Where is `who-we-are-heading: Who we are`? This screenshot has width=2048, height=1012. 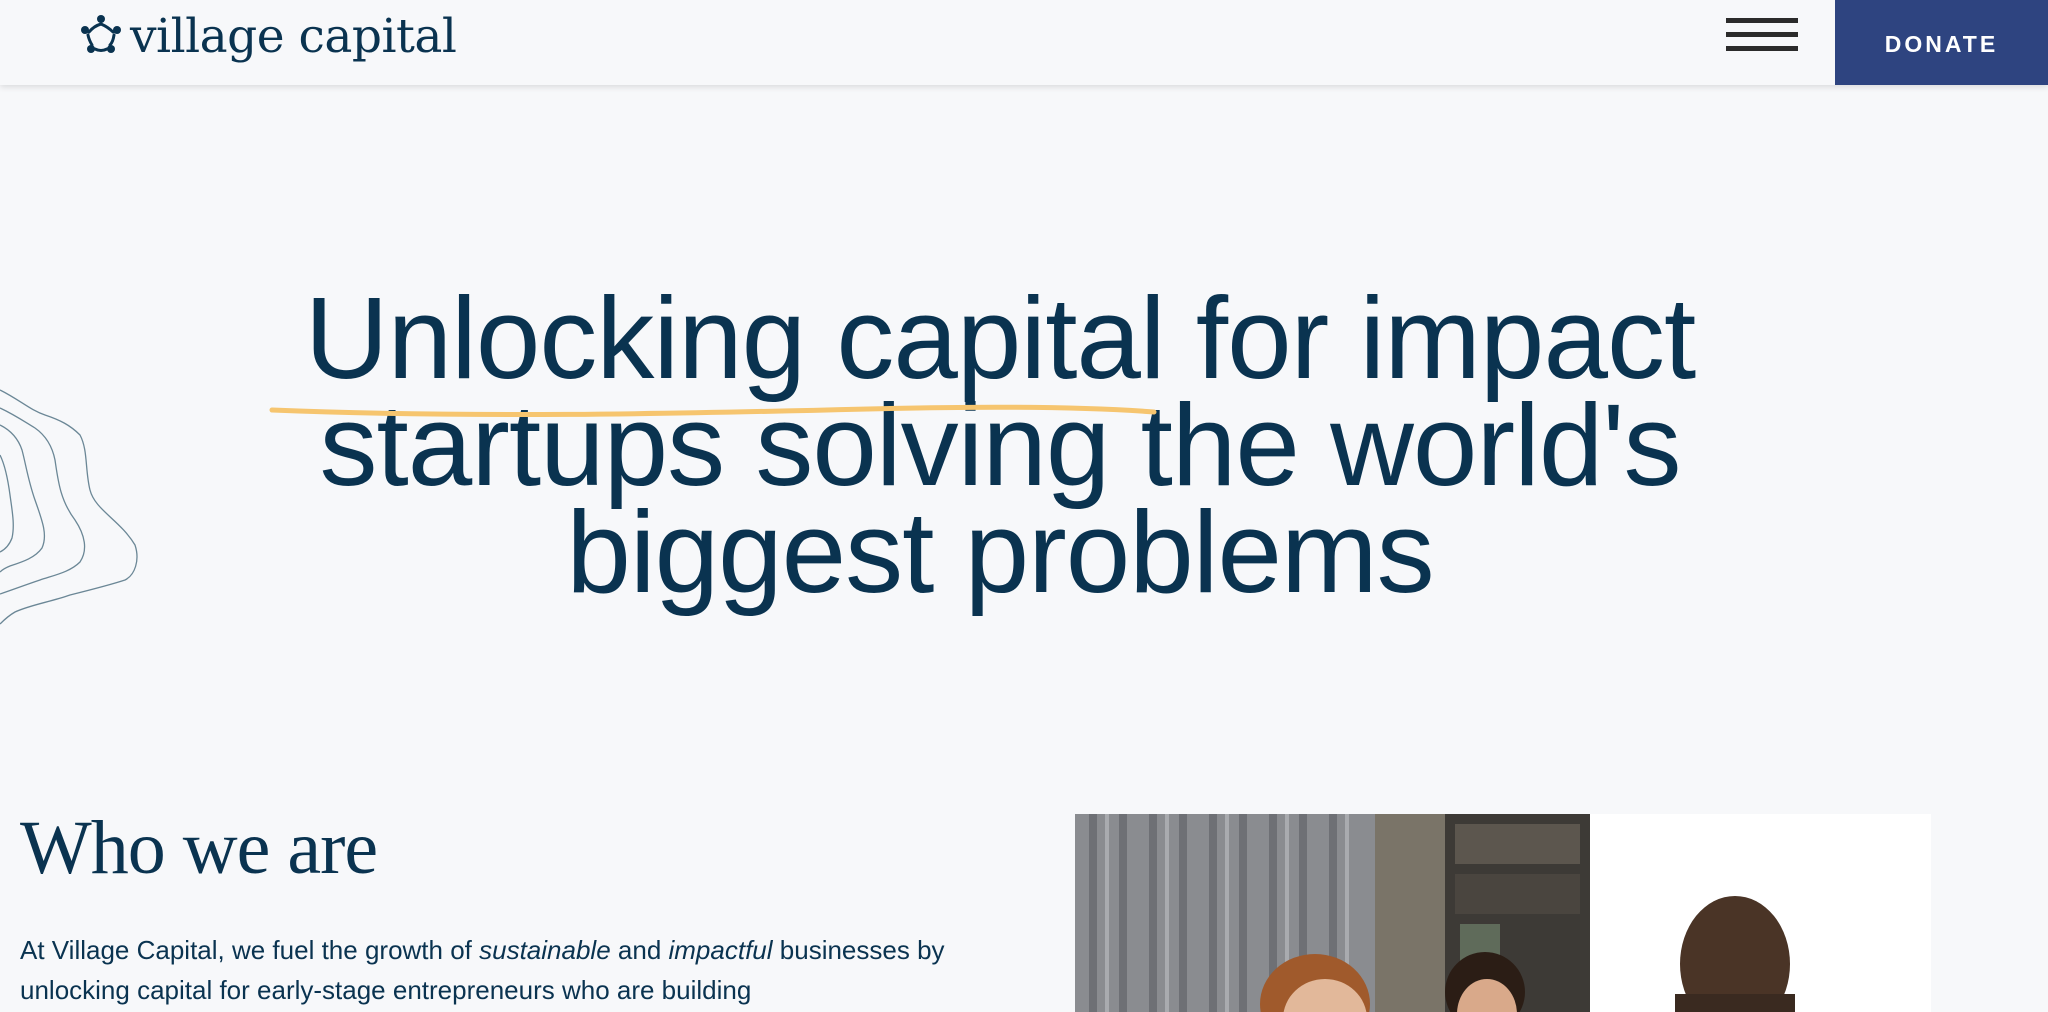 who-we-are-heading: Who we are is located at coordinates (199, 848).